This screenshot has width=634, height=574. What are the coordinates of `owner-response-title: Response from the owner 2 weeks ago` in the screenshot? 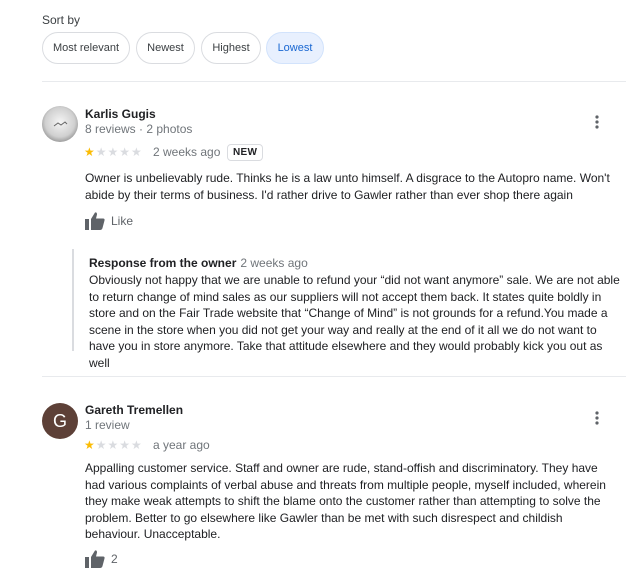 It's located at (198, 263).